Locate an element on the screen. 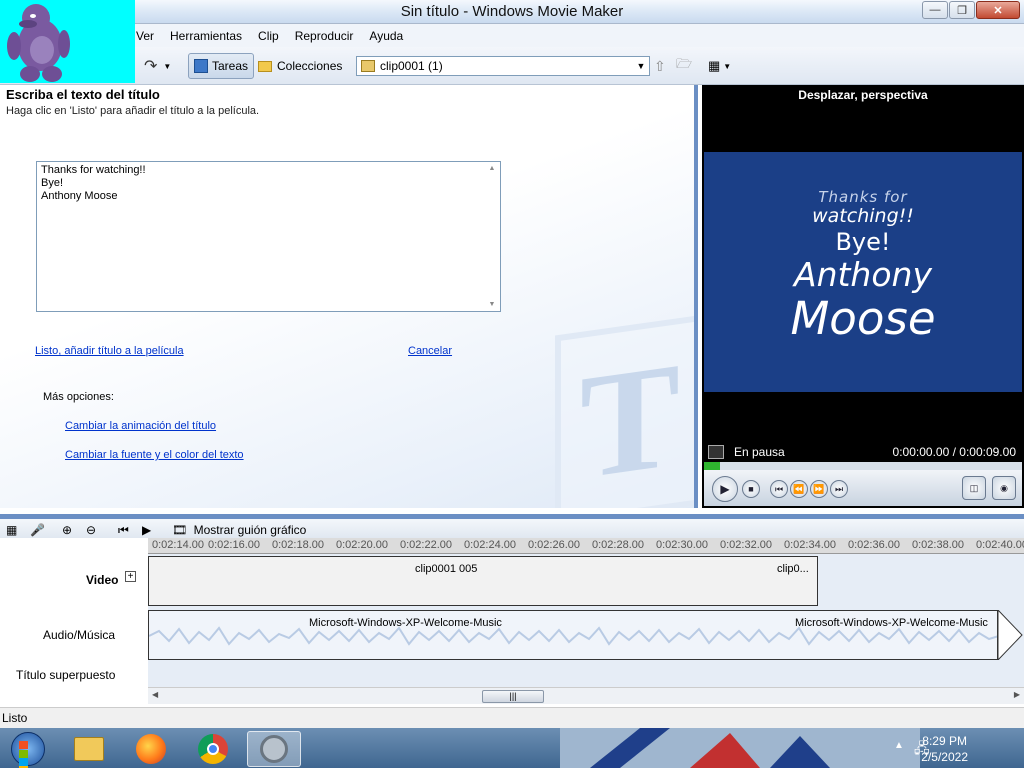 Image resolution: width=1024 pixels, height=768 pixels. timeline-settings-icon: ▦ is located at coordinates (11, 530).